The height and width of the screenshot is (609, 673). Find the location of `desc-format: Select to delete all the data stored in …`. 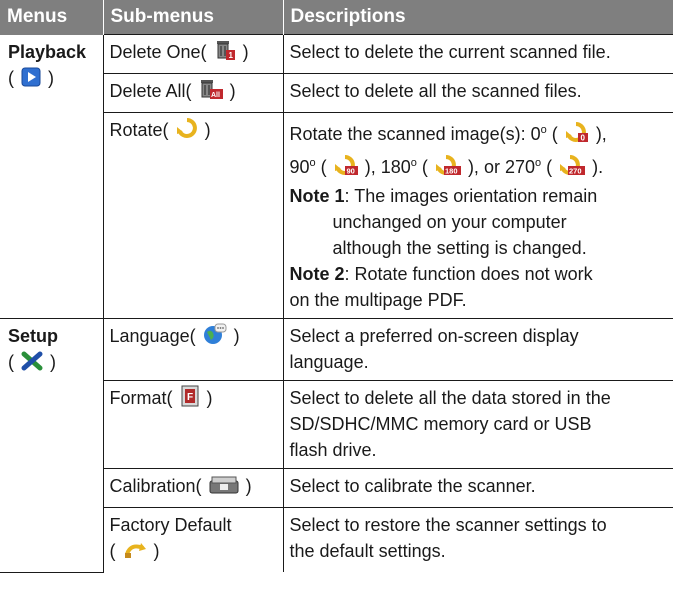

desc-format: Select to delete all the data stored in … is located at coordinates (477, 424).